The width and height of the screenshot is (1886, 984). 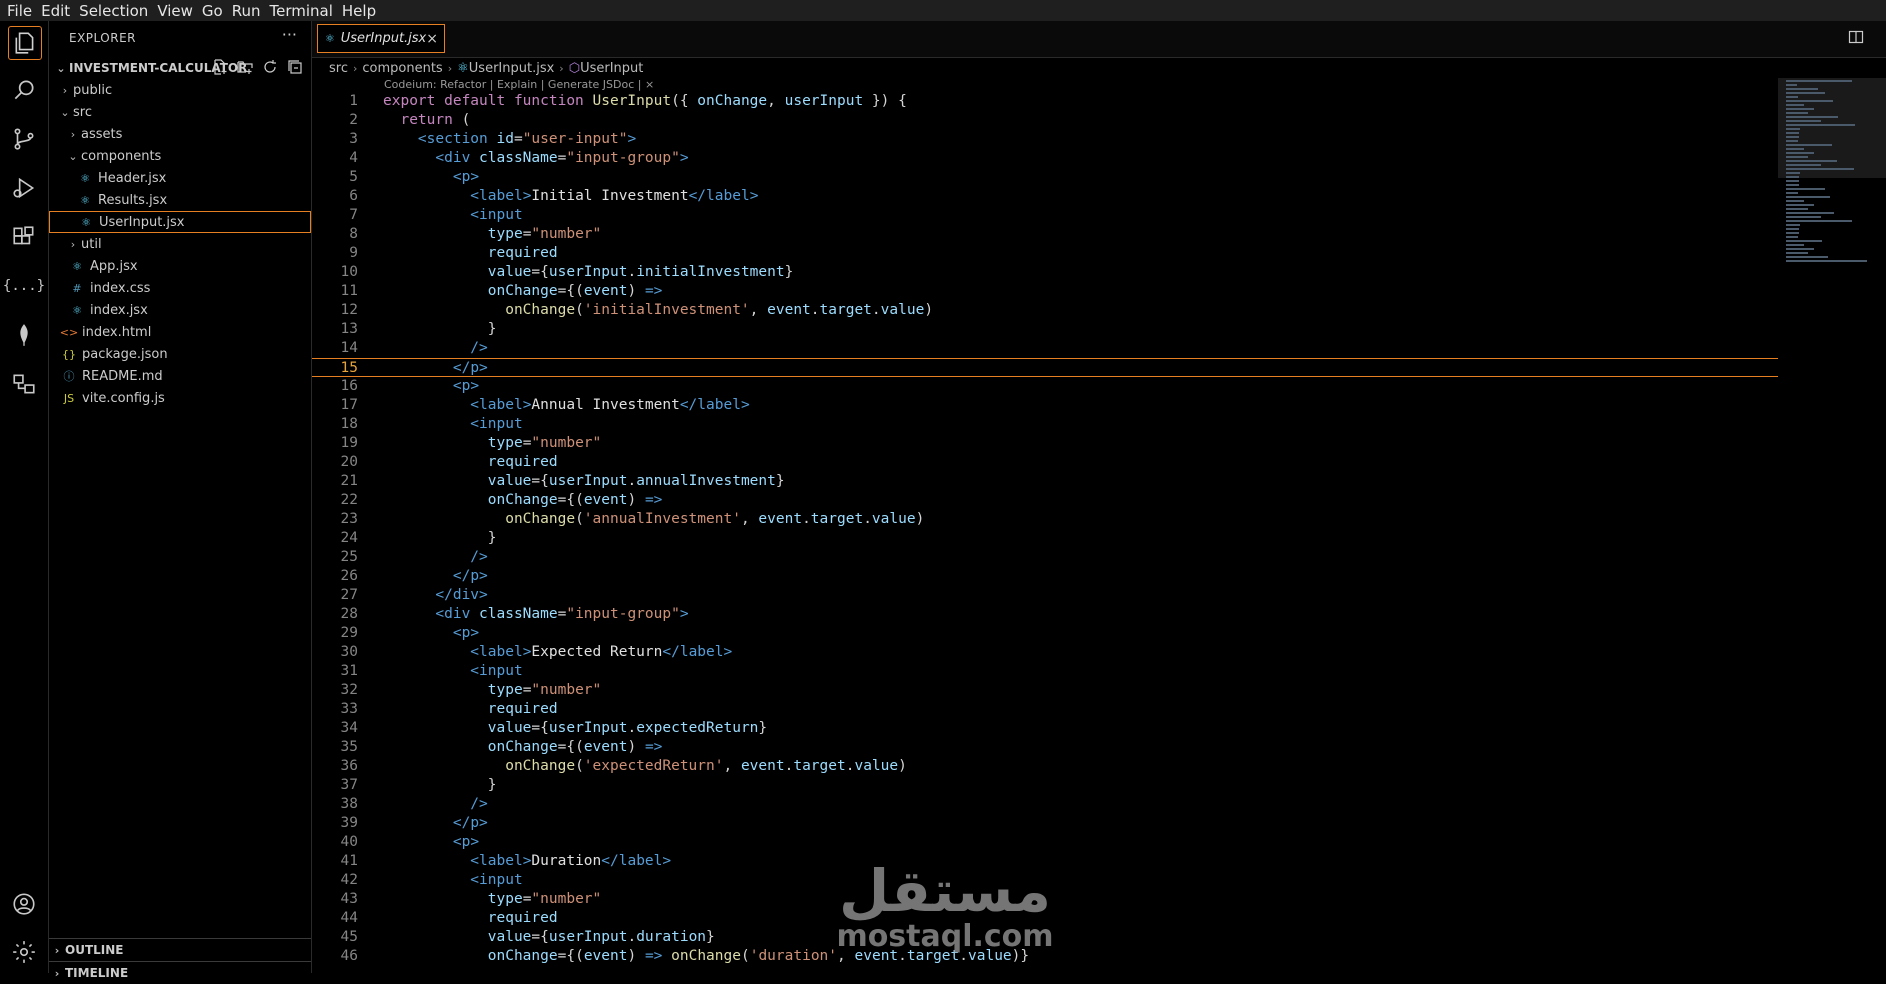 I want to click on code-line: 7 <input, so click(x=1045, y=215).